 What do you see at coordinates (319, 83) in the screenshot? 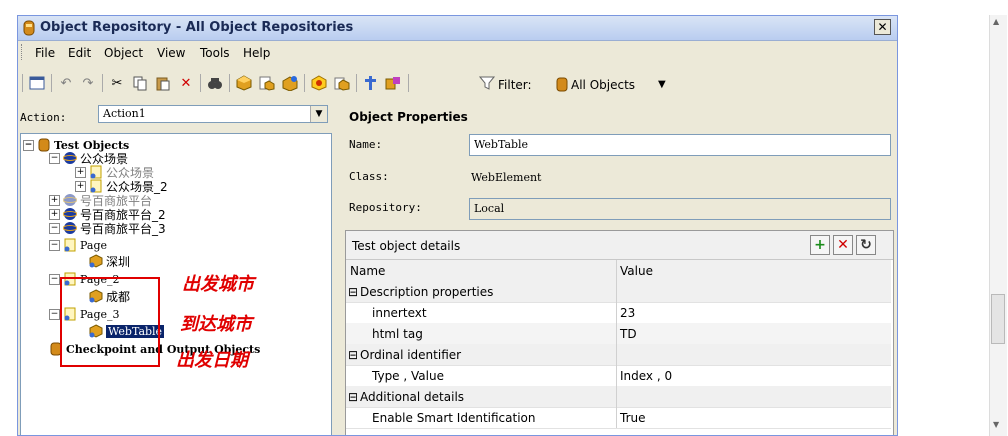
I see `add-to-repository-icon` at bounding box center [319, 83].